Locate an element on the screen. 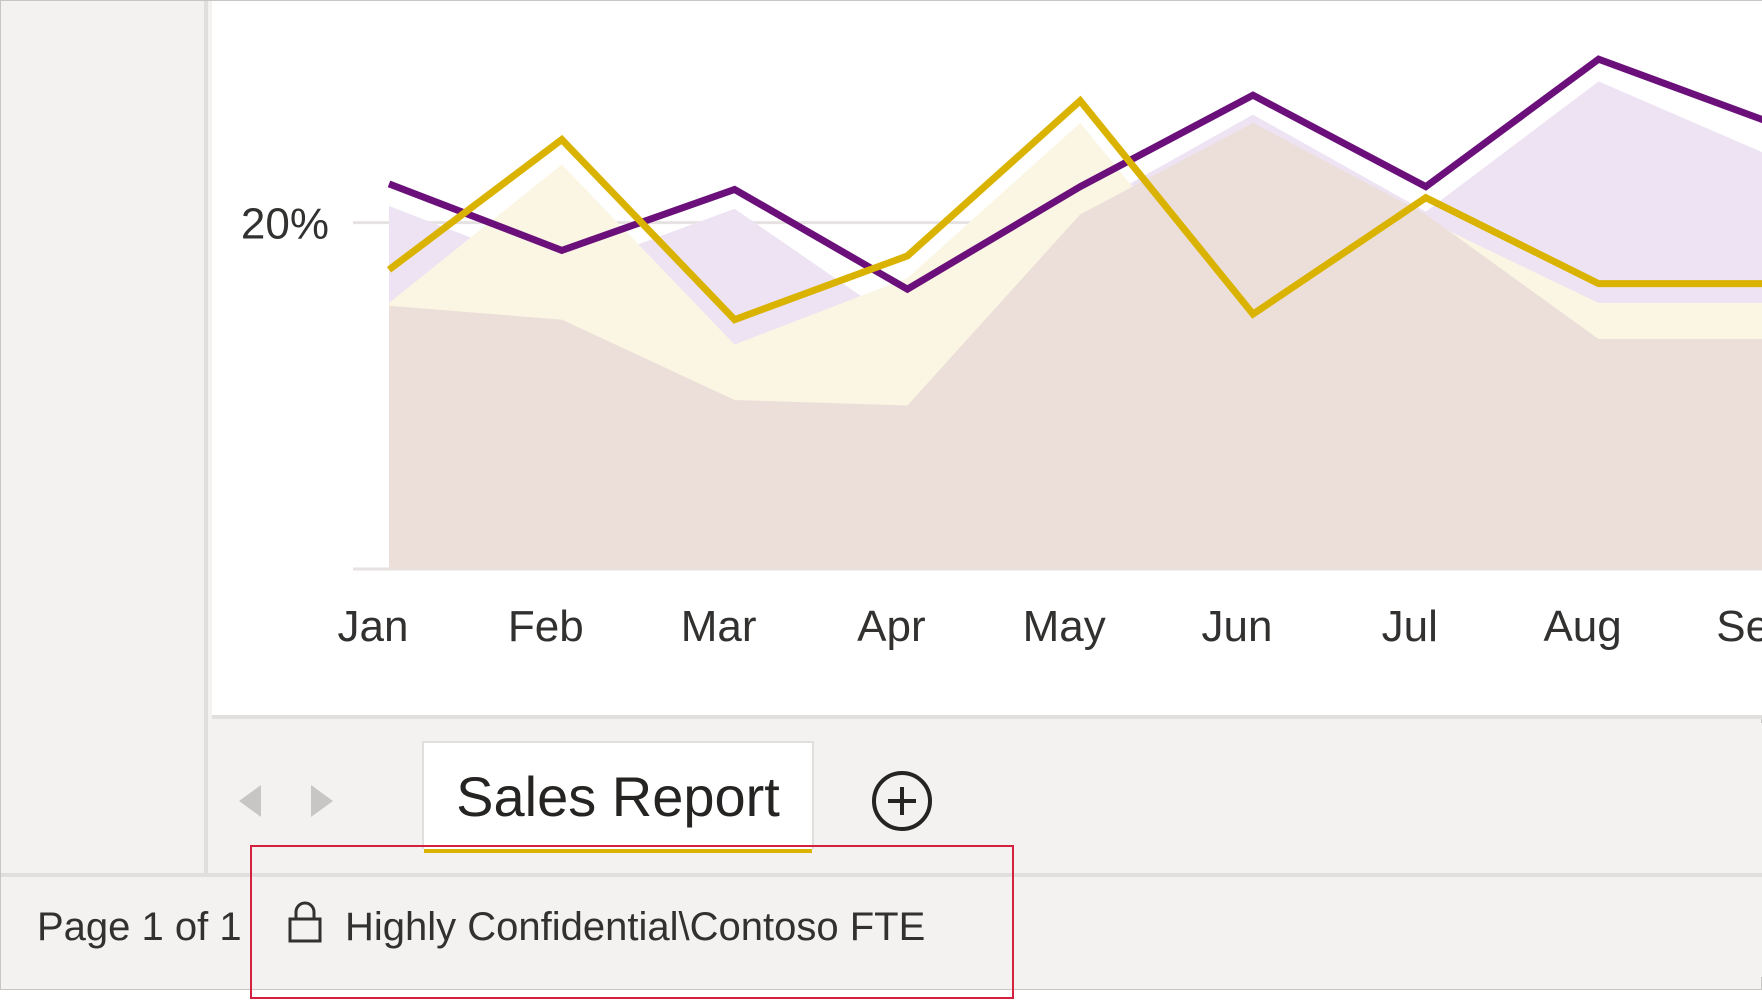 Image resolution: width=1762 pixels, height=1001 pixels. x-tick-label: Jun is located at coordinates (1237, 626).